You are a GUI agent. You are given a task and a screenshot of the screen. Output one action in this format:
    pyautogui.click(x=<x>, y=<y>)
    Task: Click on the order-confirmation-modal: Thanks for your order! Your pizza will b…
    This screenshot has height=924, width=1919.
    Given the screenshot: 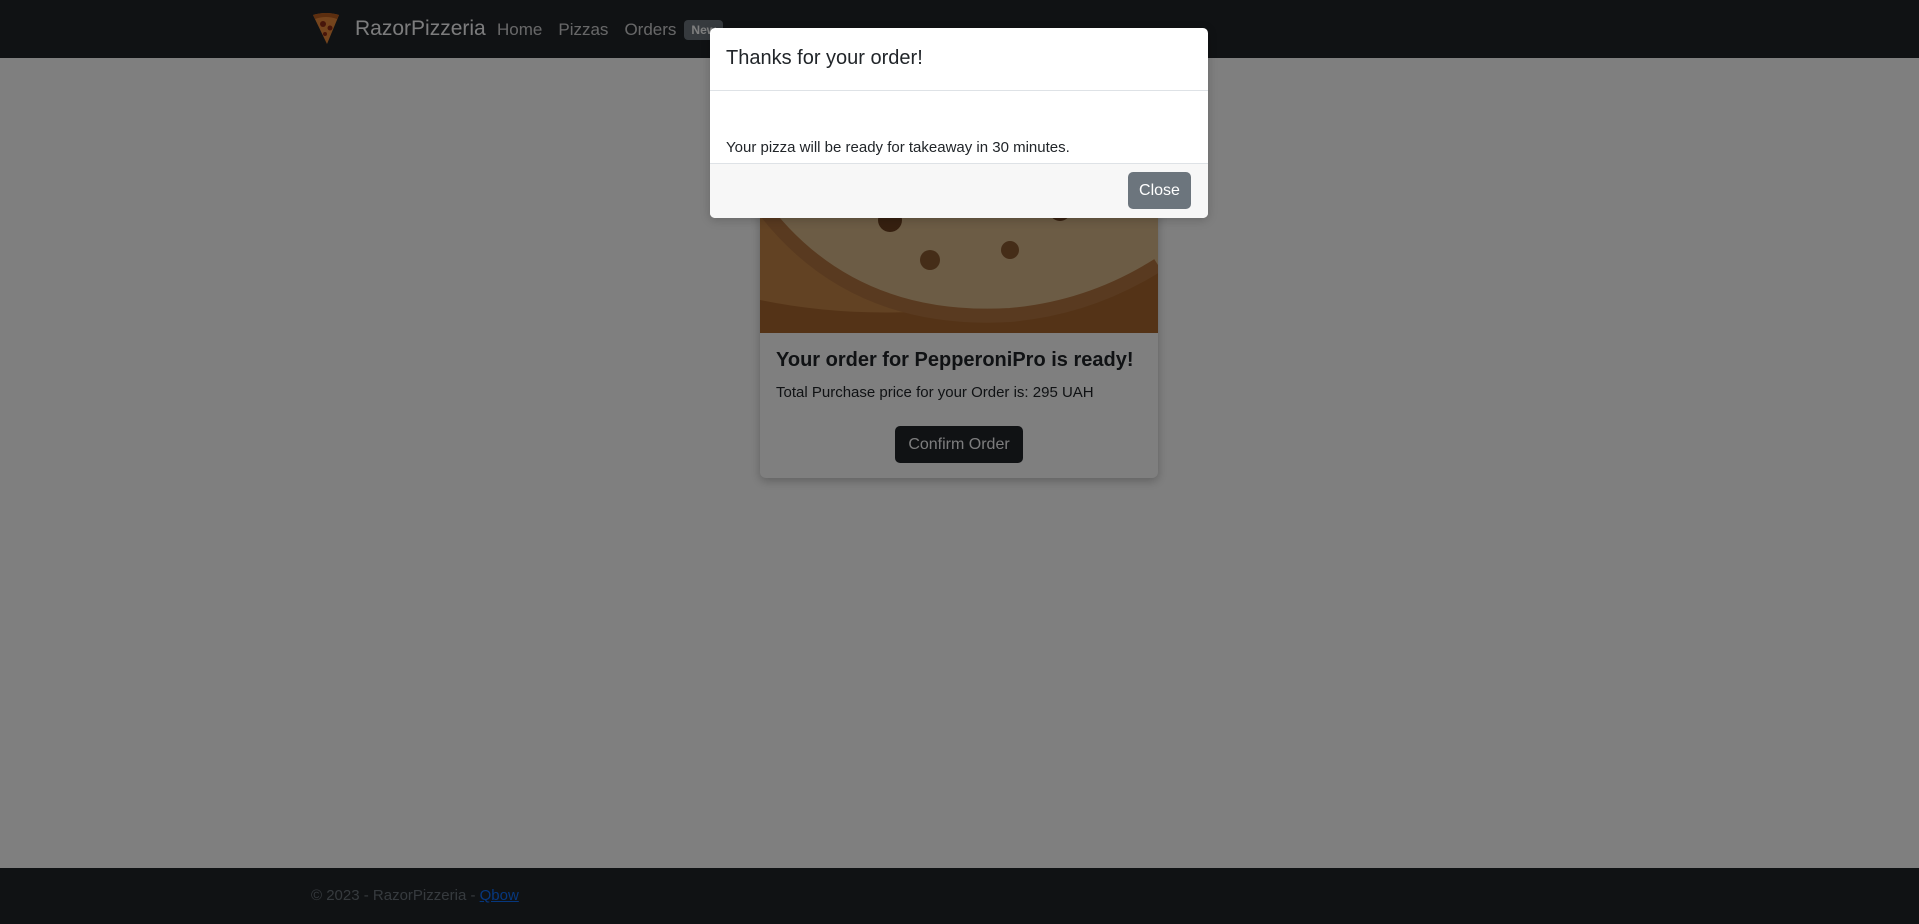 What is the action you would take?
    pyautogui.click(x=959, y=123)
    